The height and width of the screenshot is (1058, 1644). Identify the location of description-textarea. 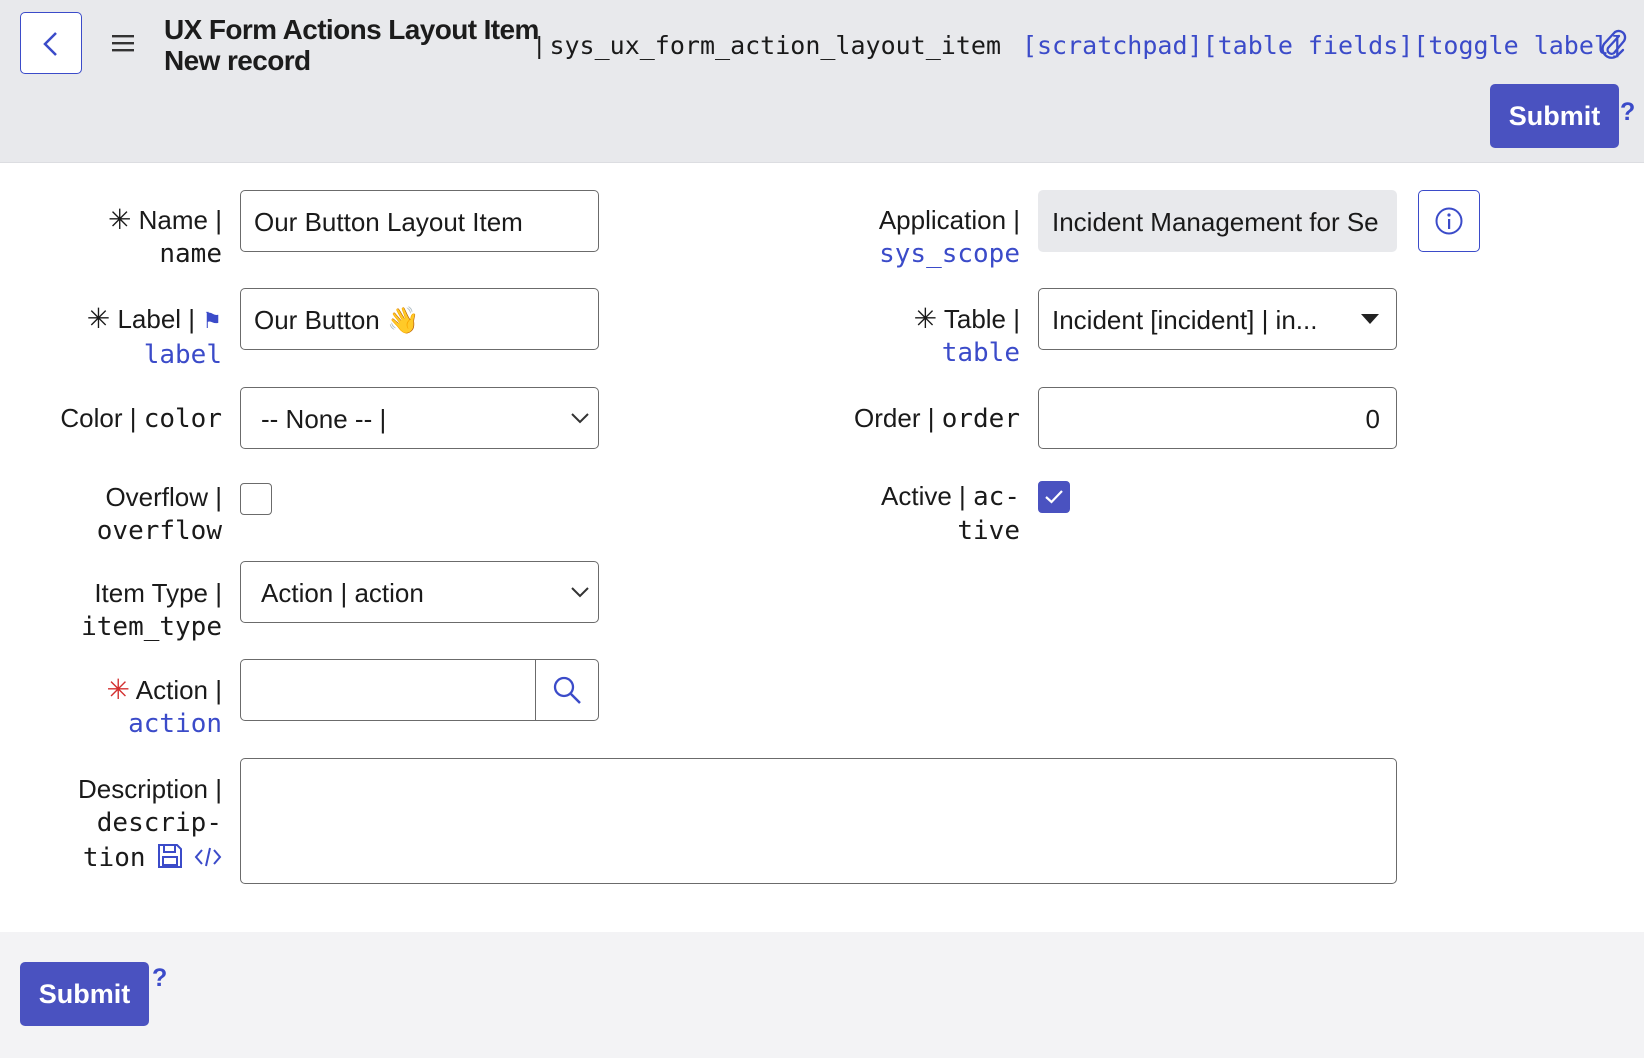
(818, 821).